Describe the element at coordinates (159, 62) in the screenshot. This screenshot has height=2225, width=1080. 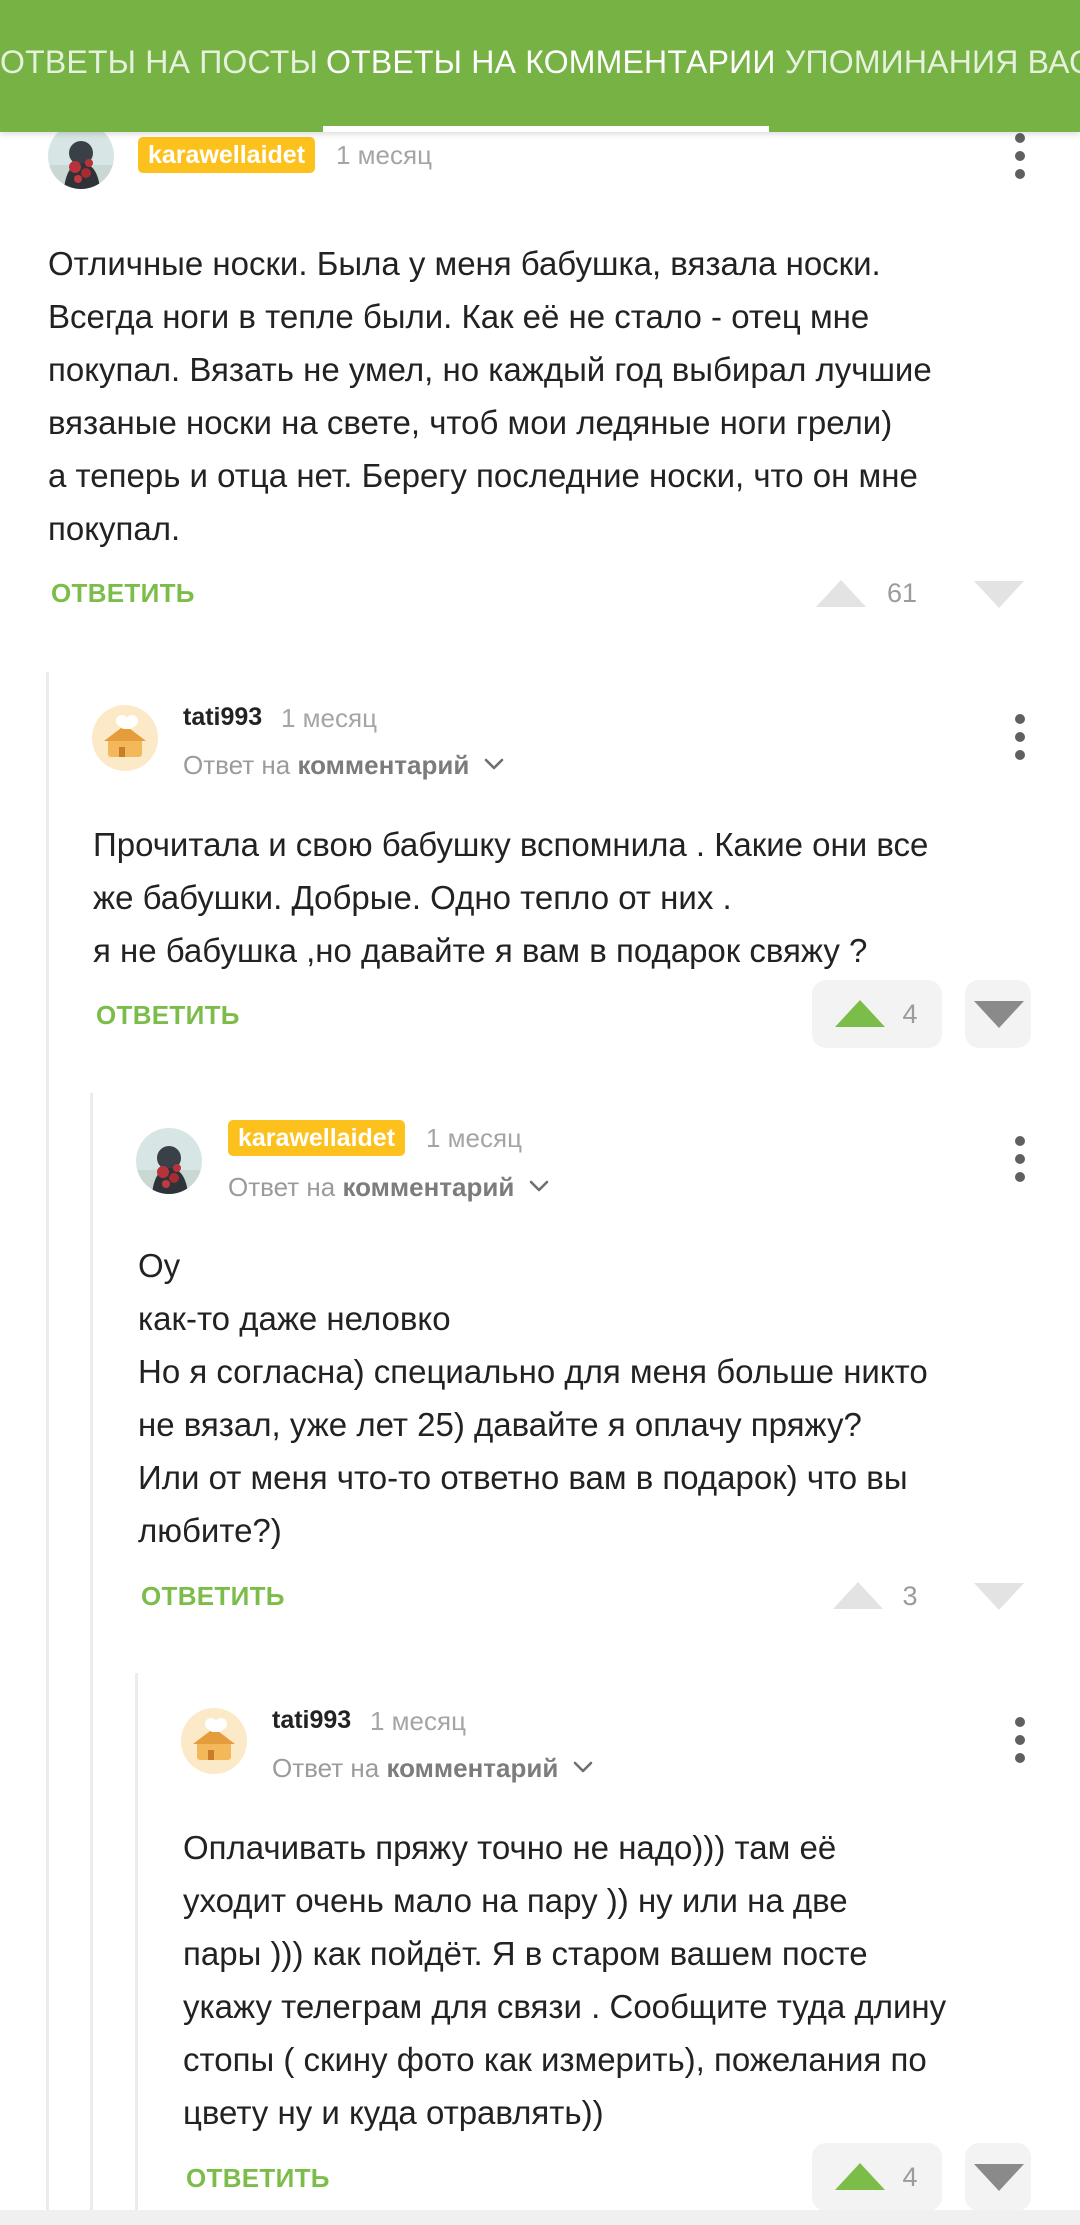
I see `tab-post-replies: ОТВЕТЫ НА ПОСТЫ` at that location.